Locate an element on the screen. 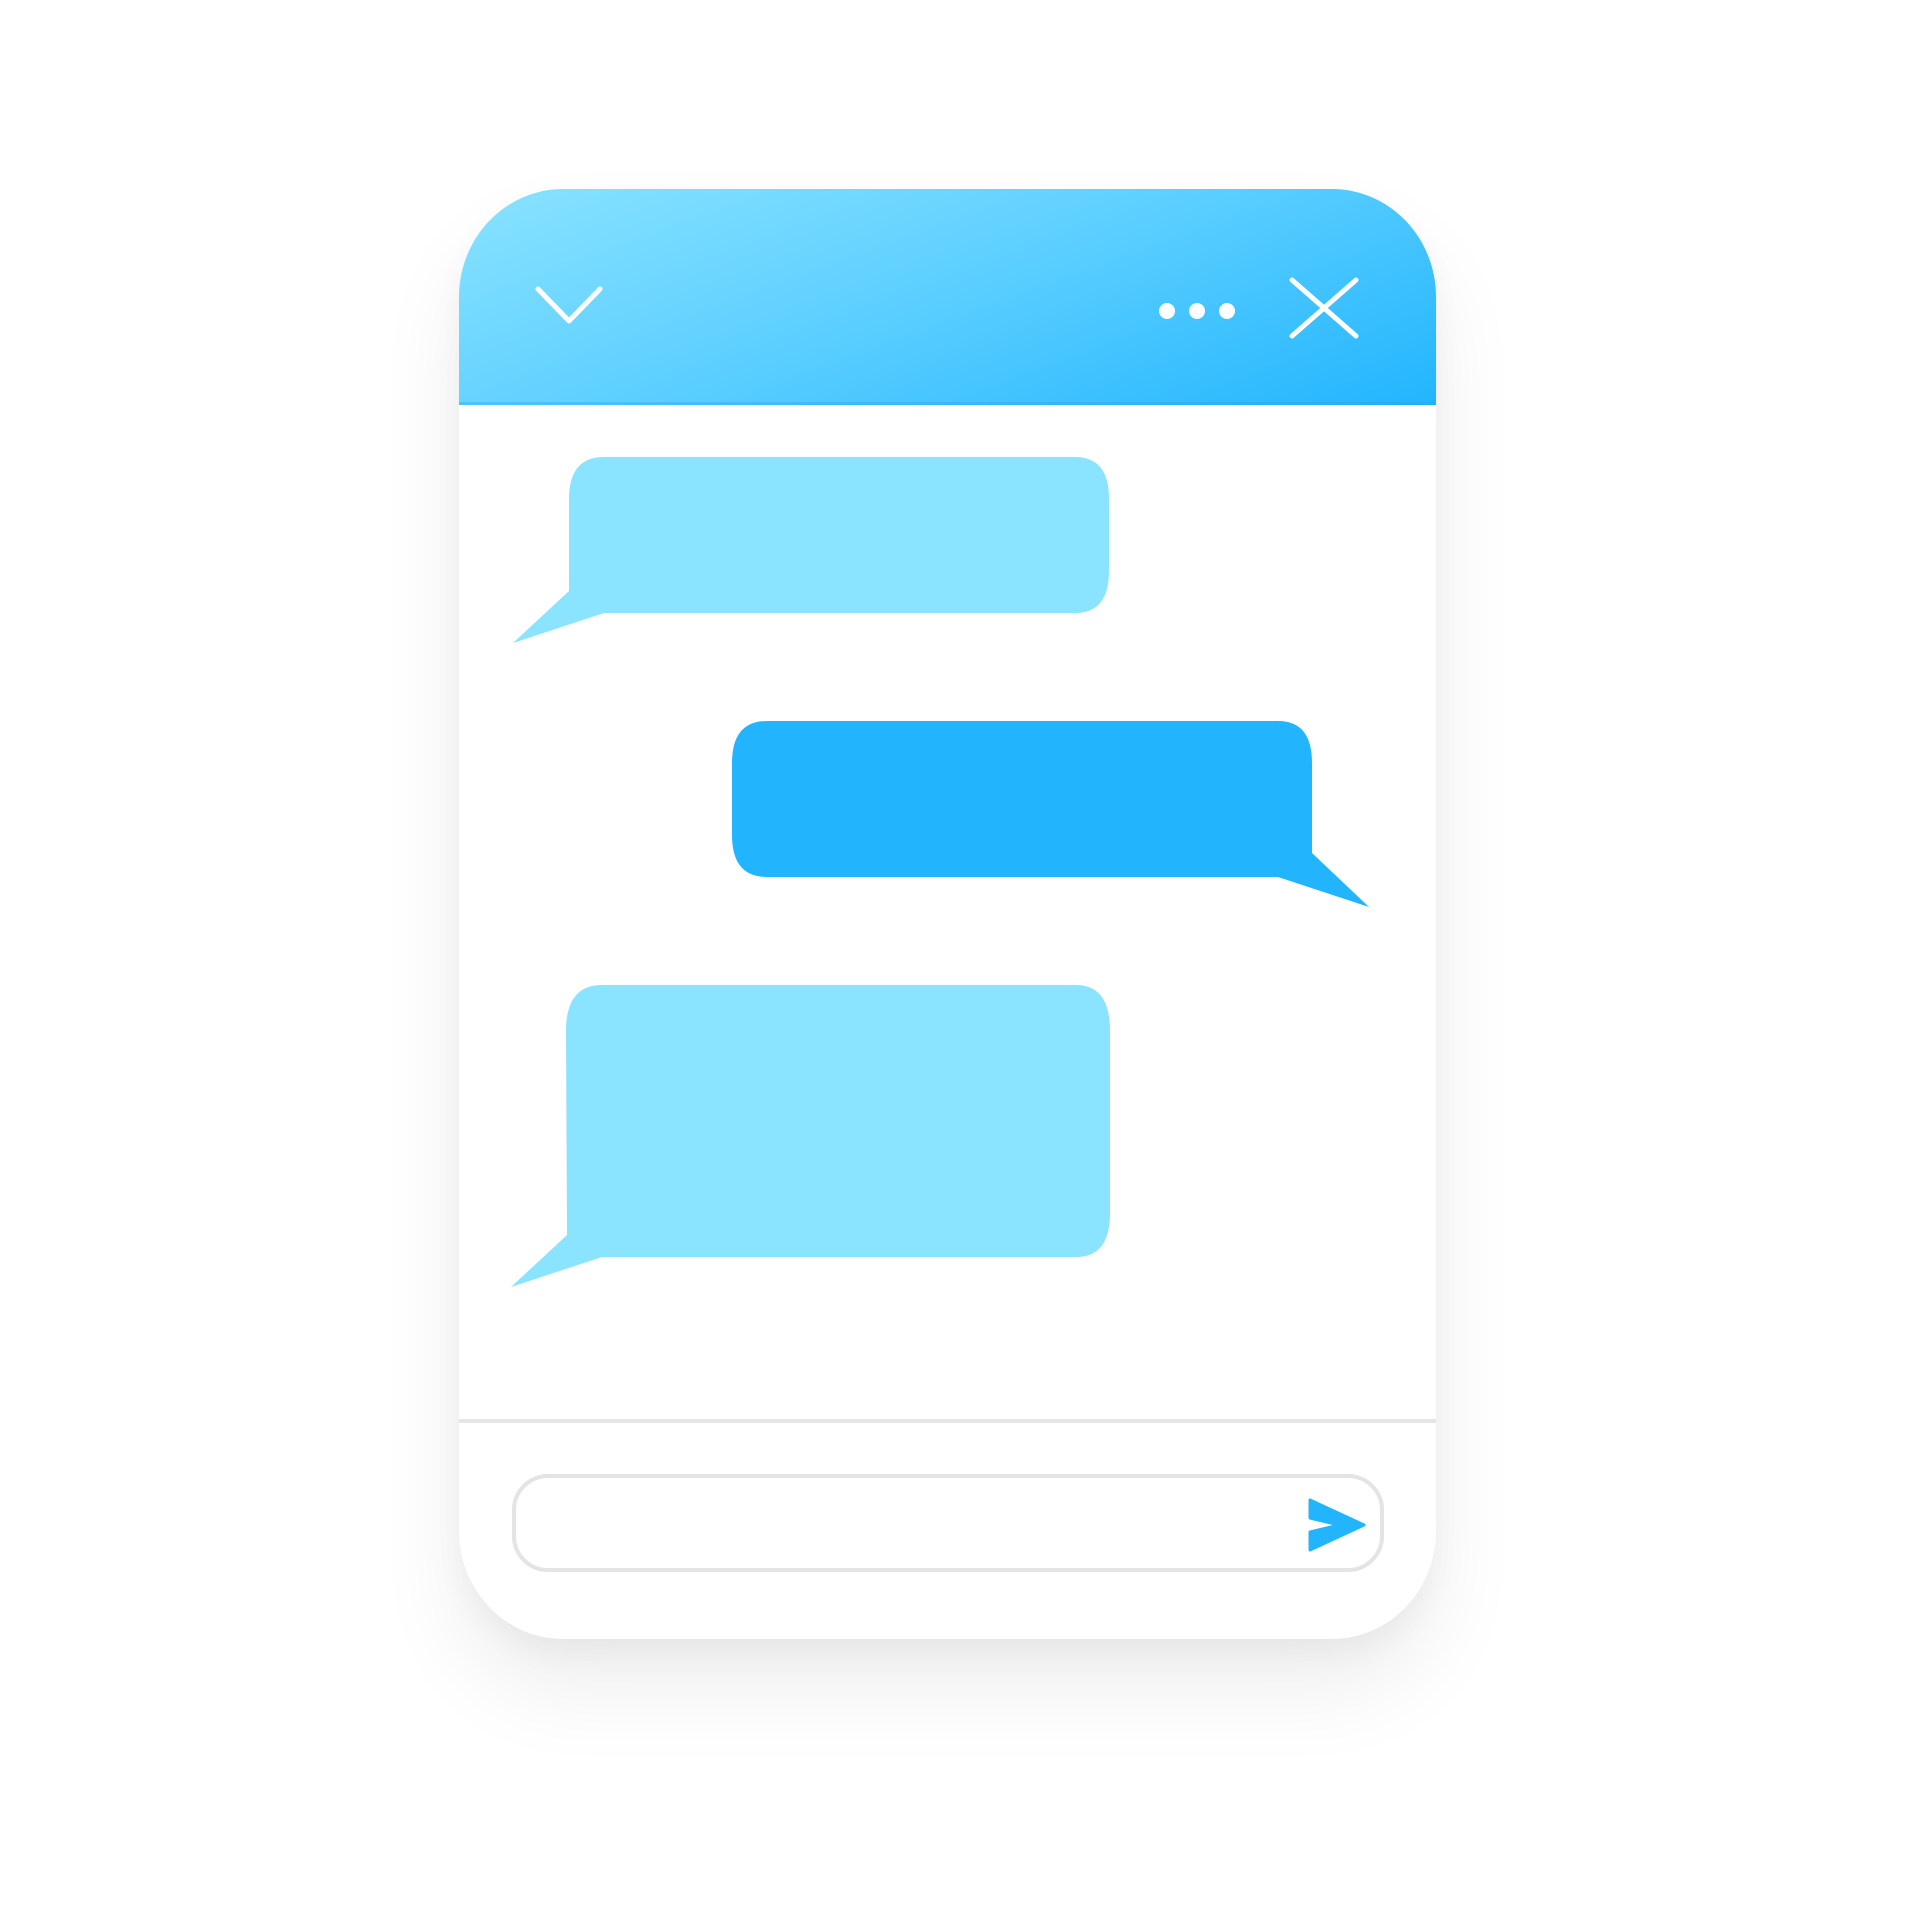 This screenshot has width=1920, height=1920. chevron-down-icon is located at coordinates (569, 305).